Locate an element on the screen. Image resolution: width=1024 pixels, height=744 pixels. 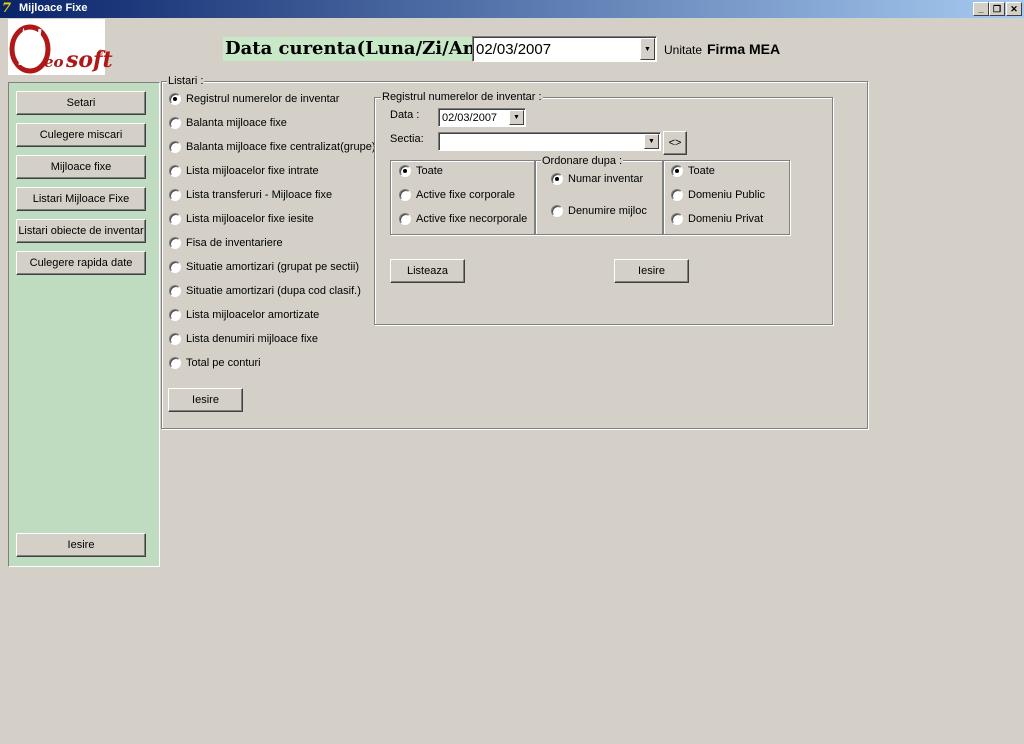
close-button: ✕ is located at coordinates (1014, 9).